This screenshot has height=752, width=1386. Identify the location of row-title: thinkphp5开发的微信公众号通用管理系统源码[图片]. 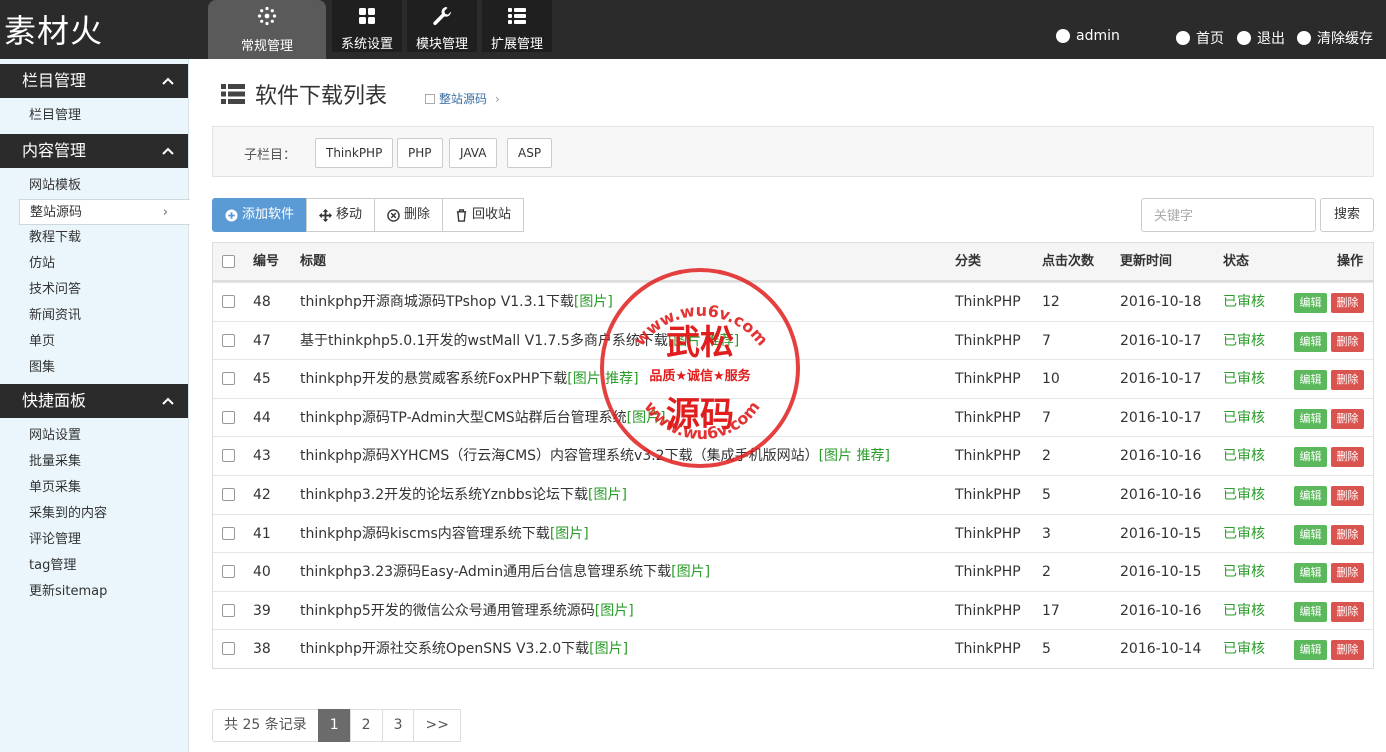
(467, 611).